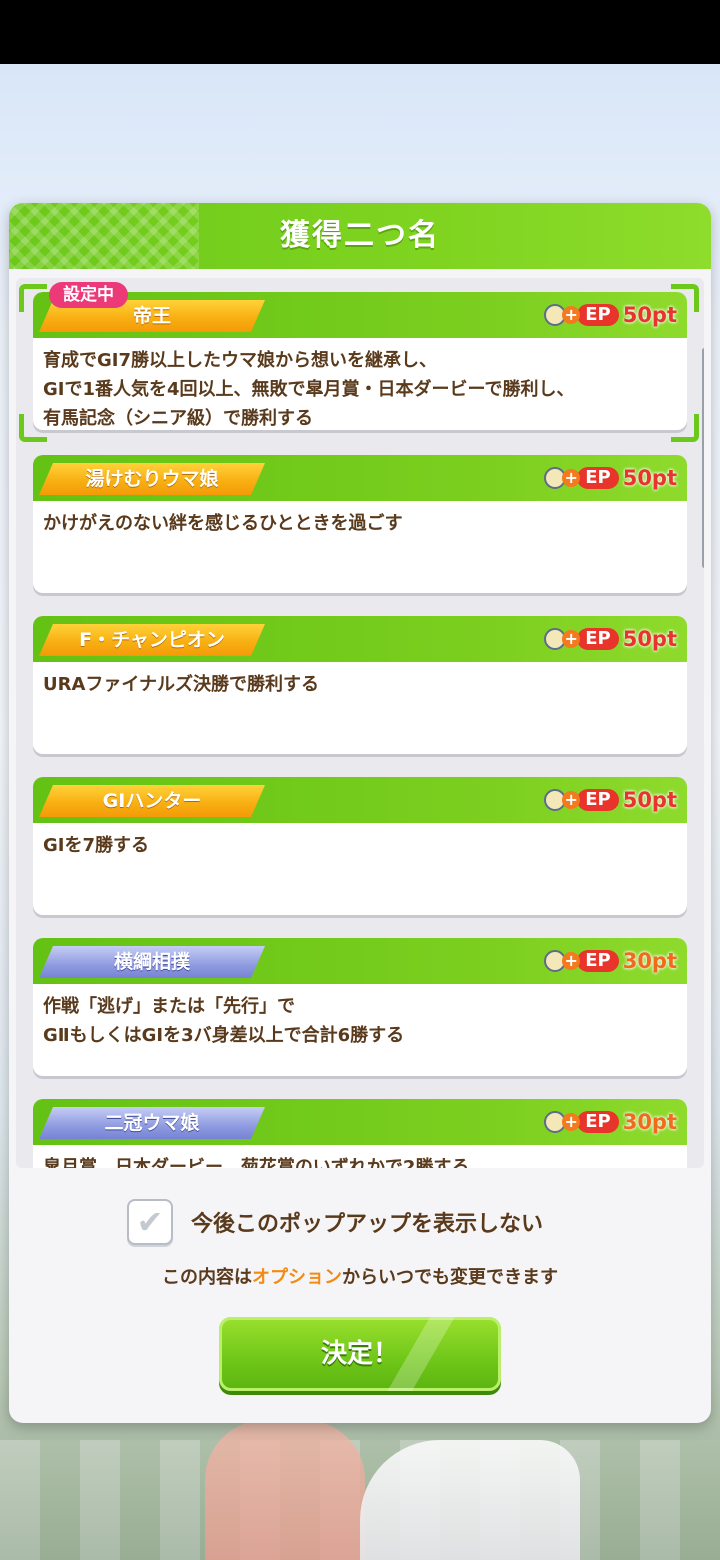  I want to click on title-name: 二冠ウマ娘, so click(152, 1123).